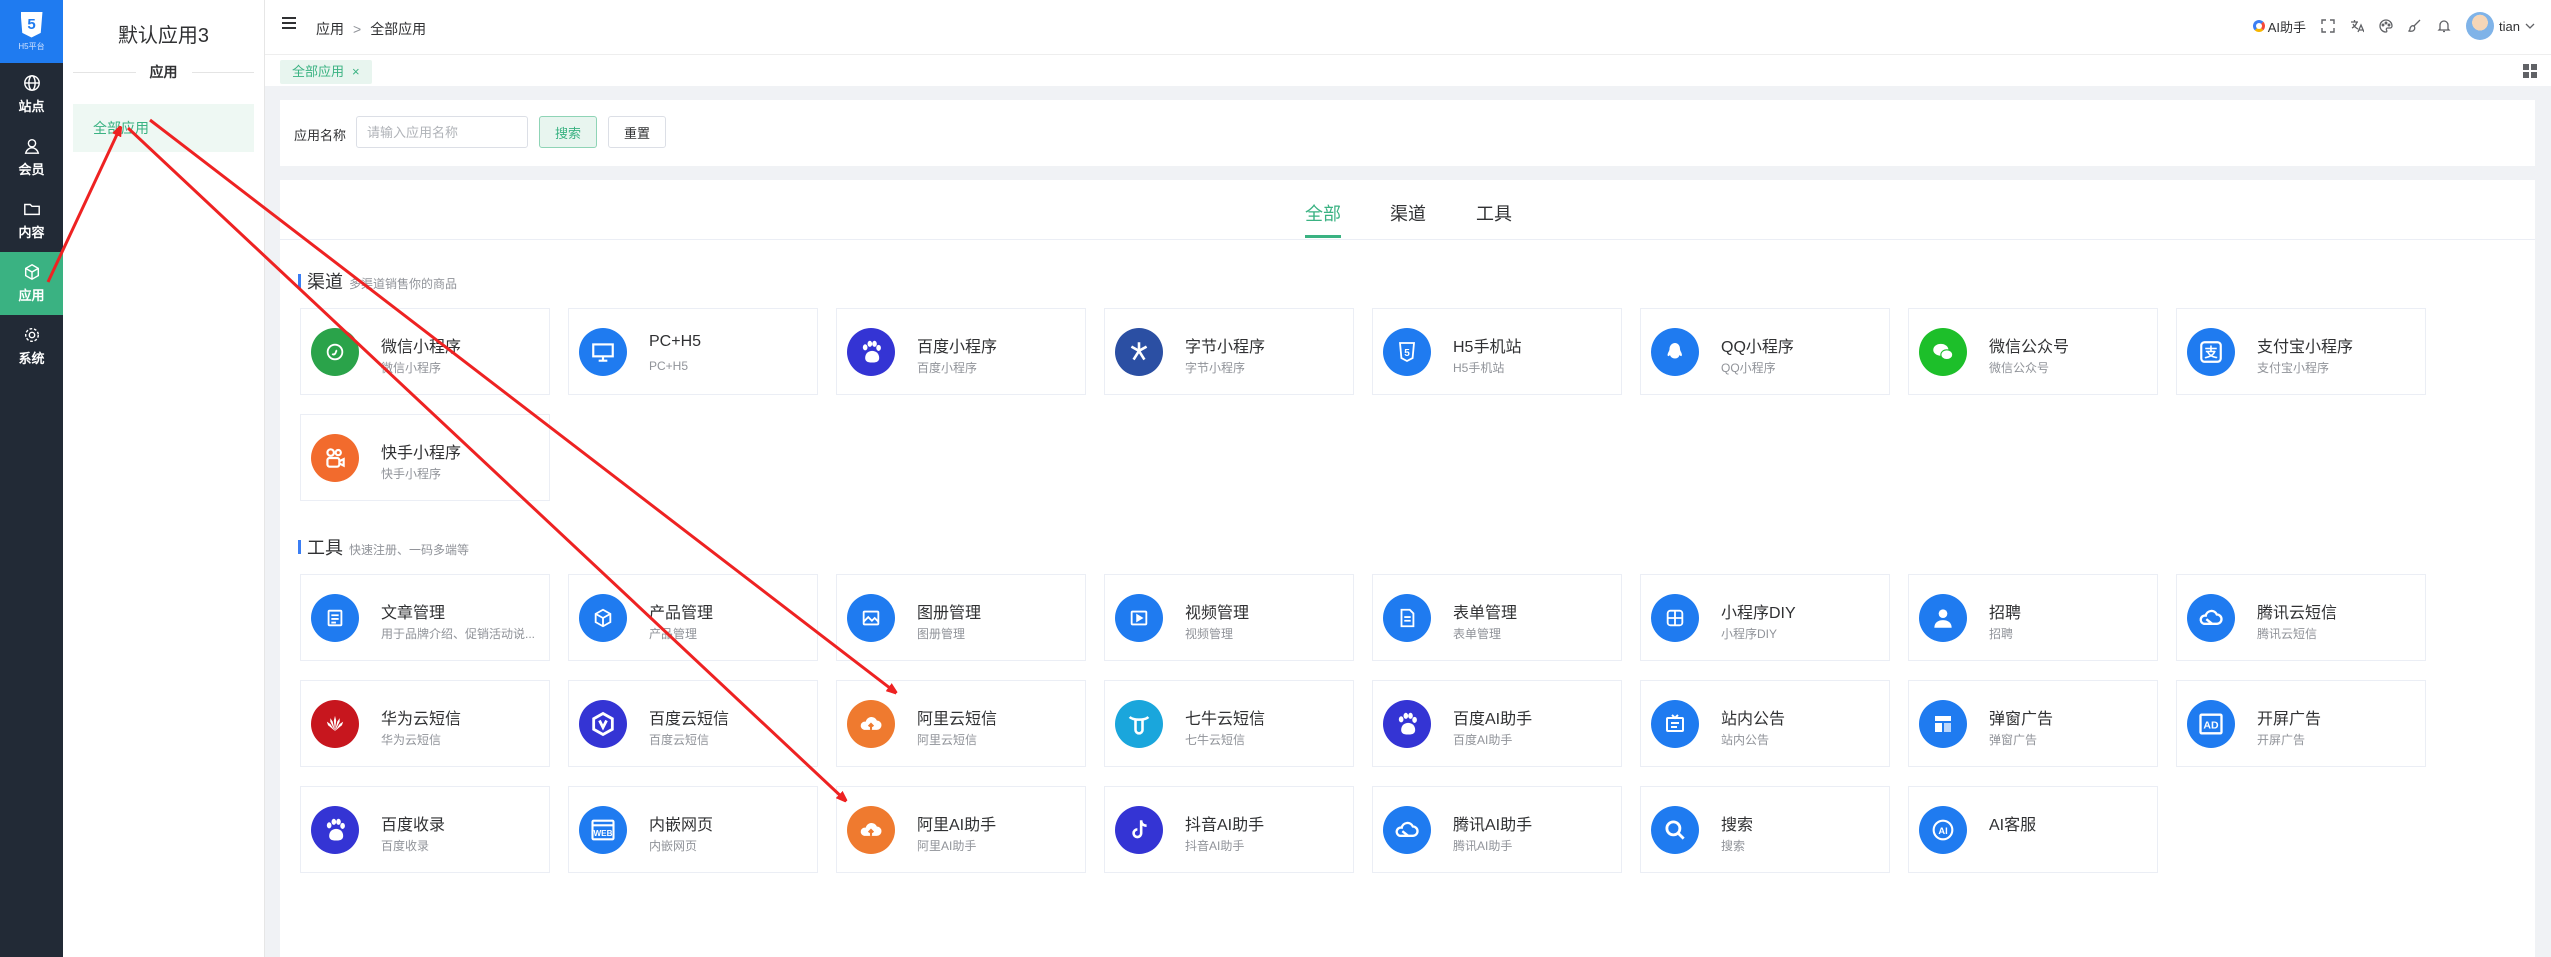 This screenshot has height=957, width=2551. Describe the element at coordinates (961, 723) in the screenshot. I see `app-card: 阿里云短信 阿里云短信` at that location.